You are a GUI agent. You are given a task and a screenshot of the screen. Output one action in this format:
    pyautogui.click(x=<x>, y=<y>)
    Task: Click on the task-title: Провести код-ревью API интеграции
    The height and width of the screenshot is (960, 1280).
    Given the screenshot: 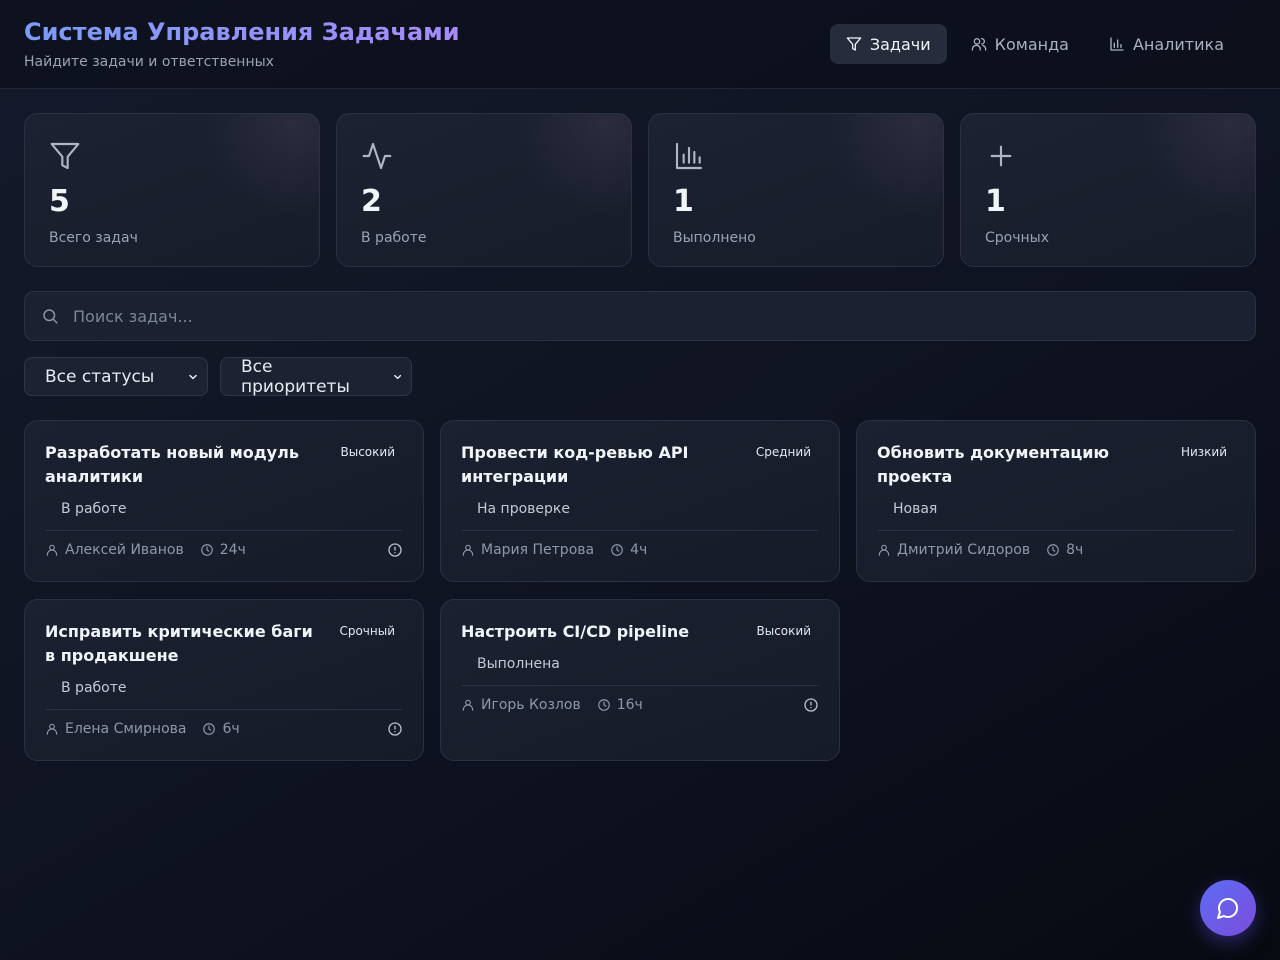 What is the action you would take?
    pyautogui.click(x=575, y=464)
    